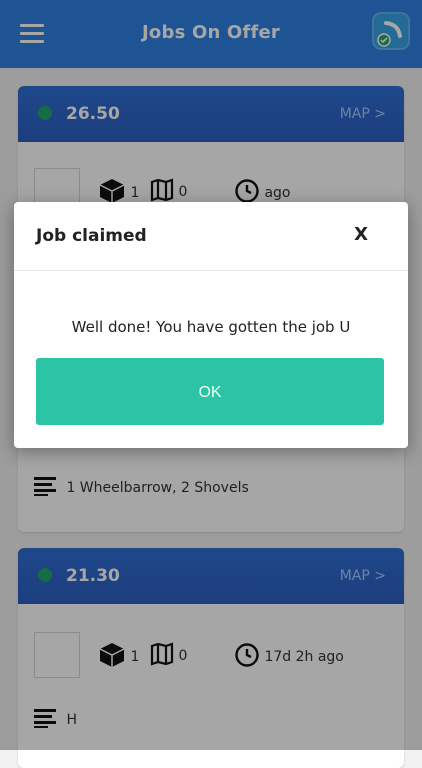 The width and height of the screenshot is (422, 768). Describe the element at coordinates (91, 236) in the screenshot. I see `dialog-title: Job claimed` at that location.